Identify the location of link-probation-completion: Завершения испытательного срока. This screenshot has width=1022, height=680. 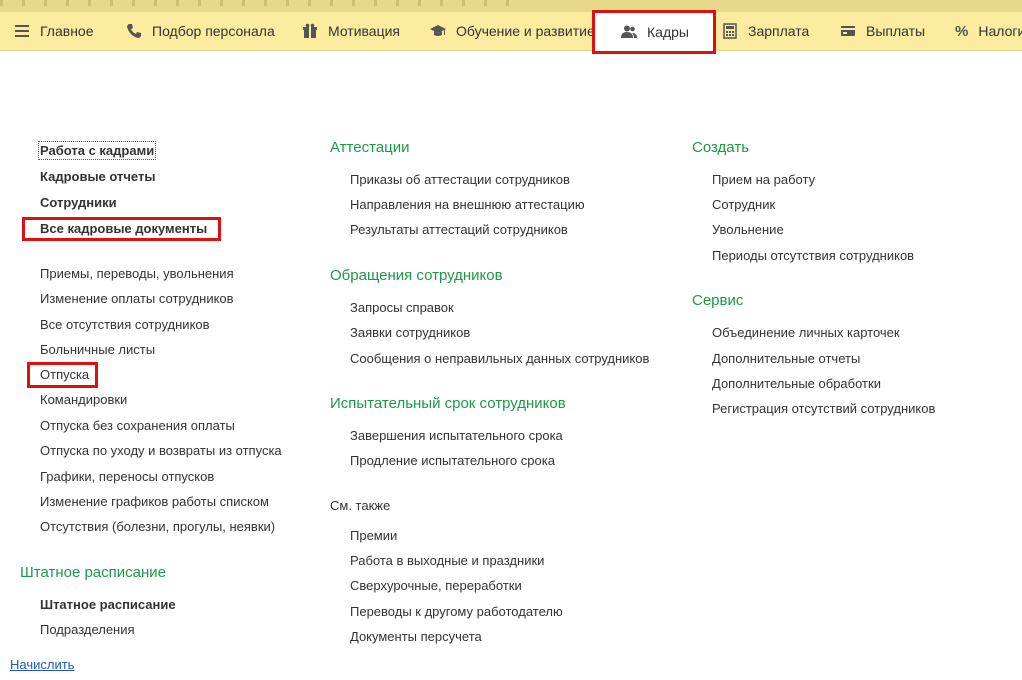
(456, 435).